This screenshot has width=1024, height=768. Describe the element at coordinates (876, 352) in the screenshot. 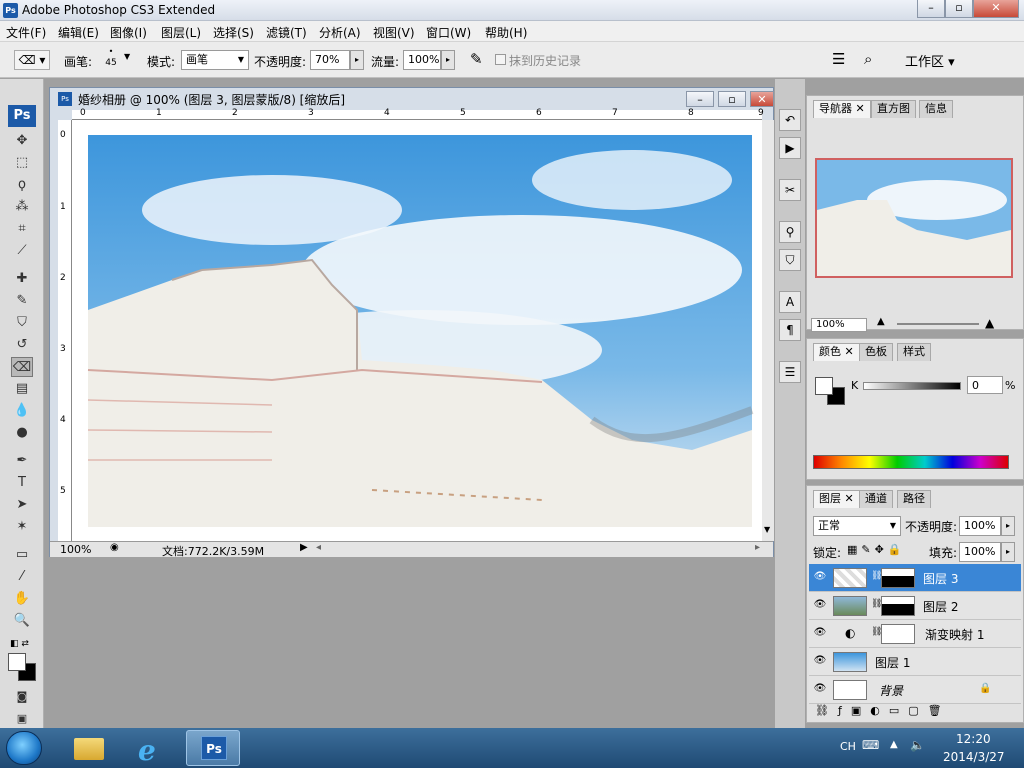

I see `tab-swatches: 色板` at that location.